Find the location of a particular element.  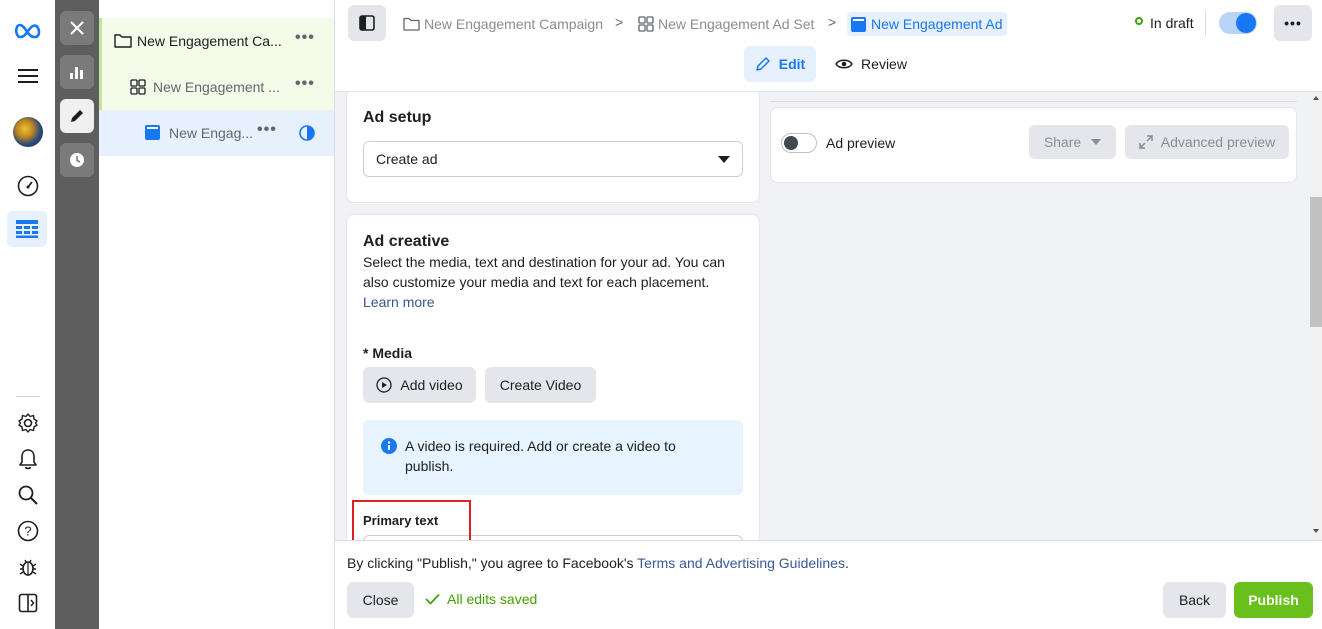

play-circle-icon is located at coordinates (384, 385).